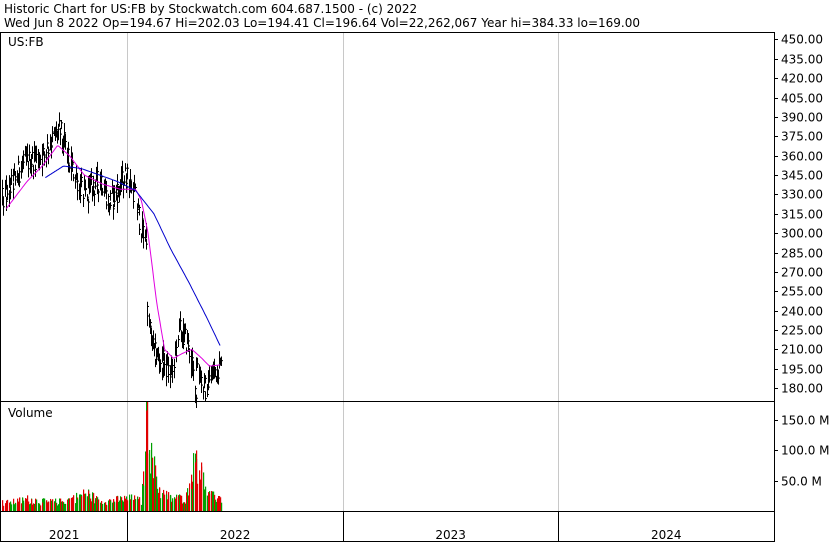 The height and width of the screenshot is (547, 830). What do you see at coordinates (802, 370) in the screenshot?
I see `price-tick-label: 195.00` at bounding box center [802, 370].